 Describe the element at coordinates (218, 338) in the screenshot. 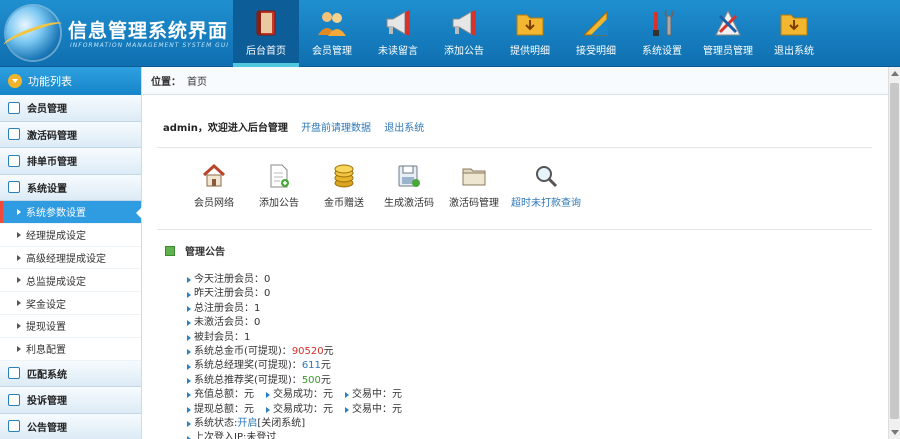

I see `stat-item: 被封会员： 1` at that location.